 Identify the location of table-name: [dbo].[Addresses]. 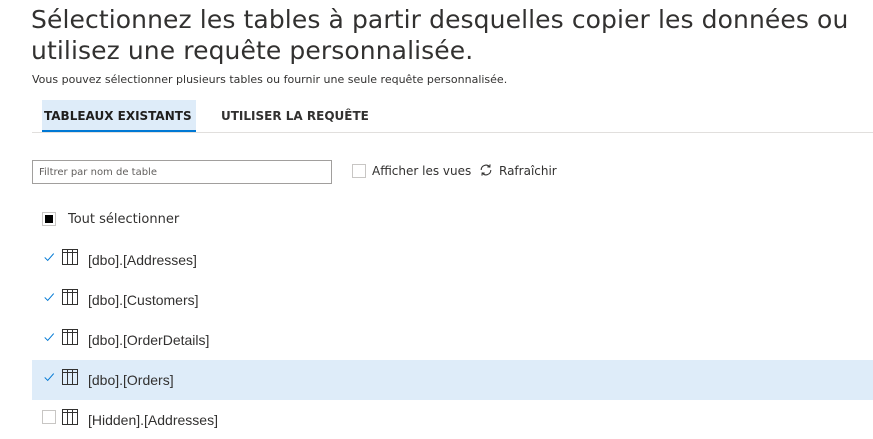
(142, 260).